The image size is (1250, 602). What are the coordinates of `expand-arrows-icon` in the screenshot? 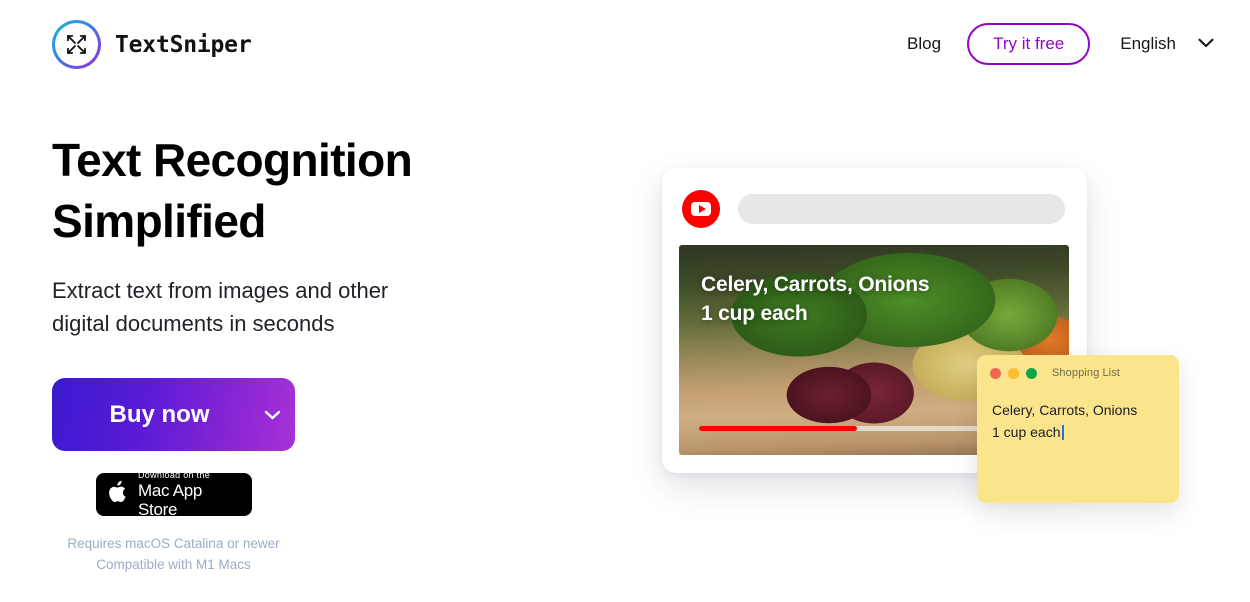 It's located at (76, 44).